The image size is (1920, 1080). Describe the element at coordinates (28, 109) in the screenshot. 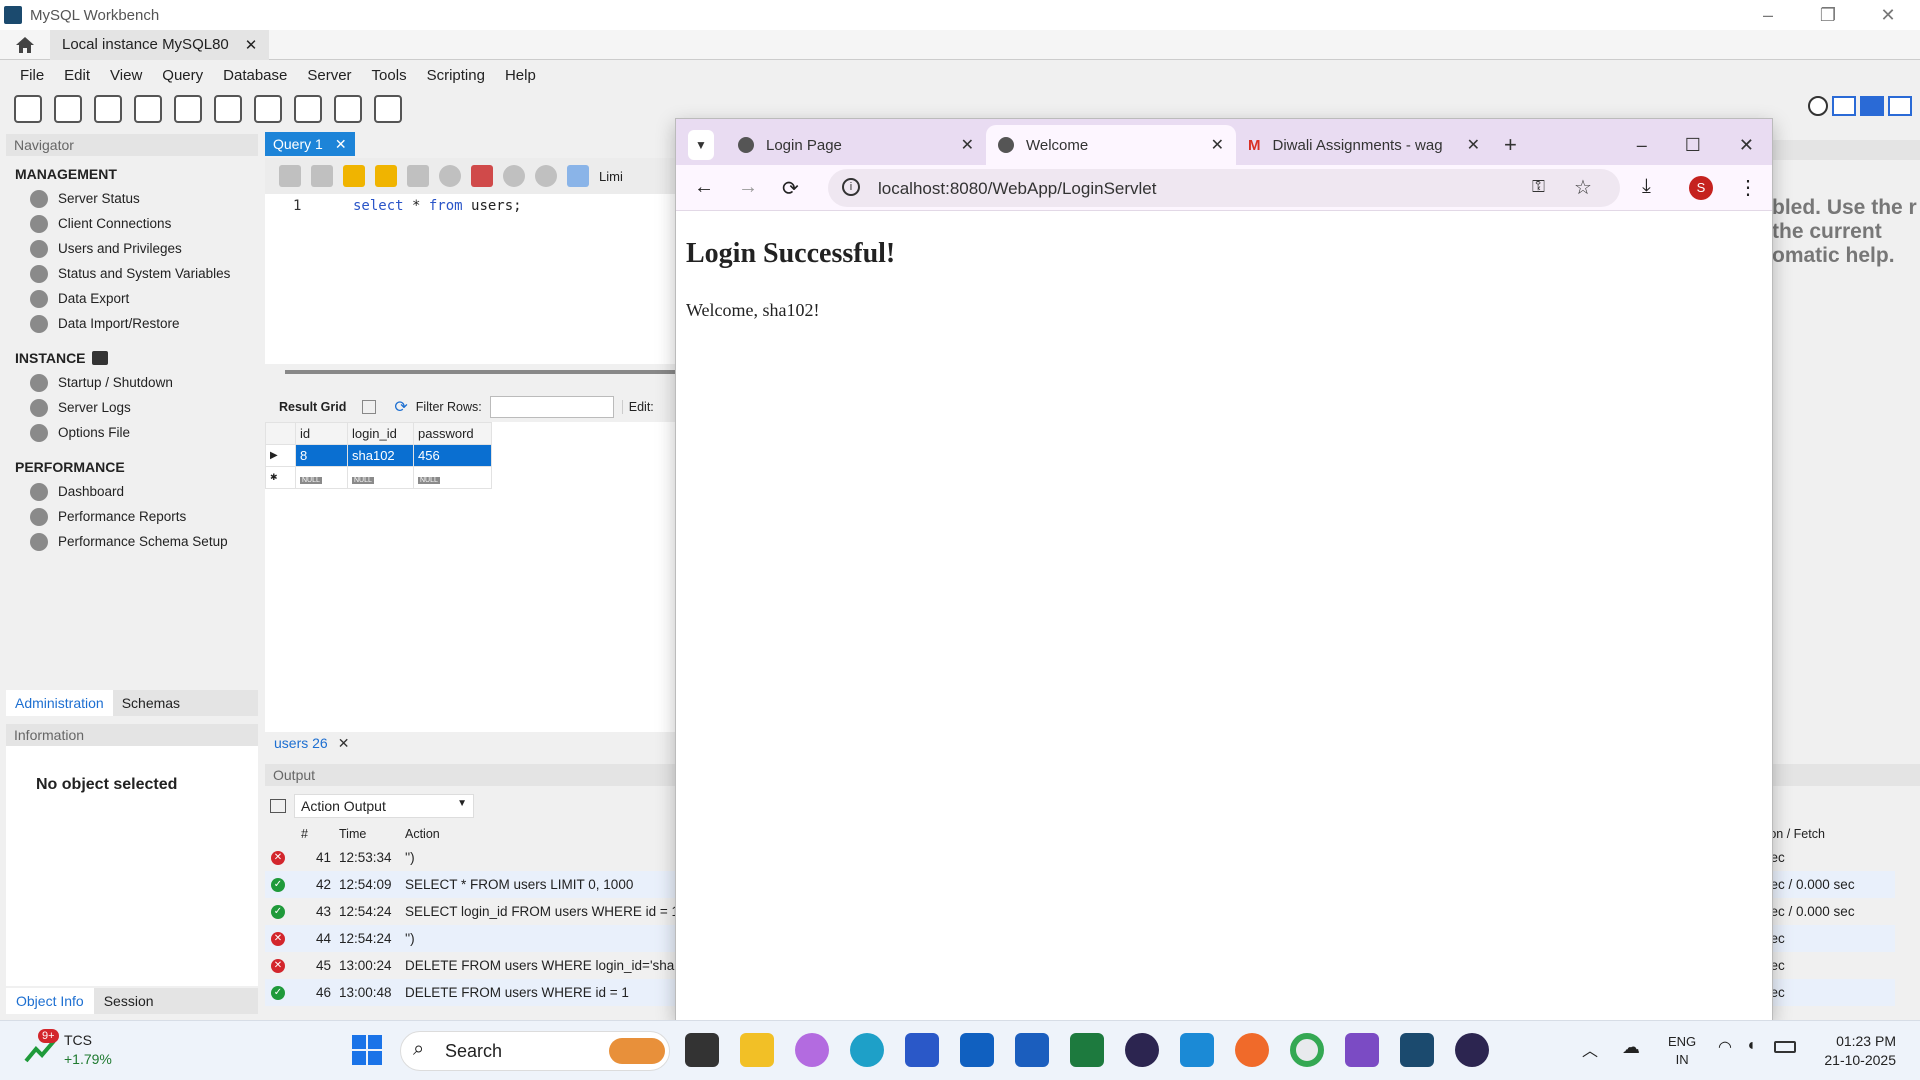

I see `new-sql-tab-icon` at that location.